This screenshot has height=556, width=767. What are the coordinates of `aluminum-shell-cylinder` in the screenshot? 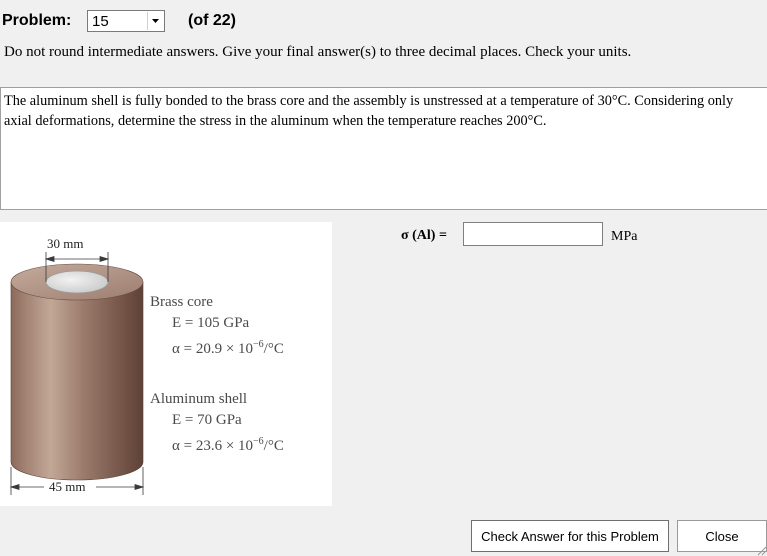 It's located at (77, 372).